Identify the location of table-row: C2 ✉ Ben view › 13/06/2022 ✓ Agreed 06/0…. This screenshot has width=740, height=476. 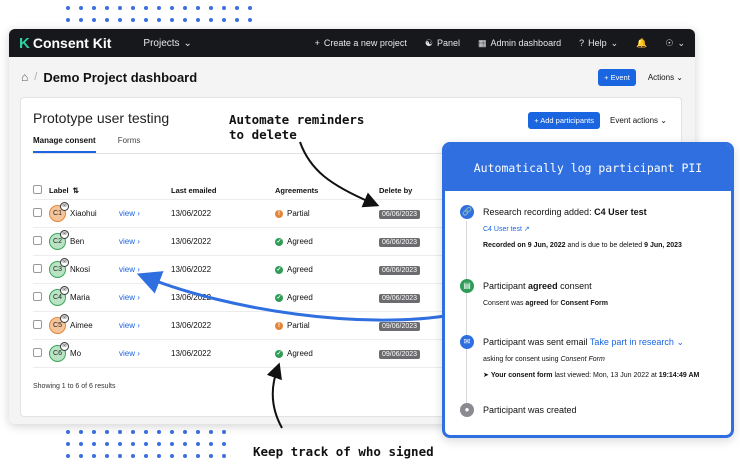
(243, 242).